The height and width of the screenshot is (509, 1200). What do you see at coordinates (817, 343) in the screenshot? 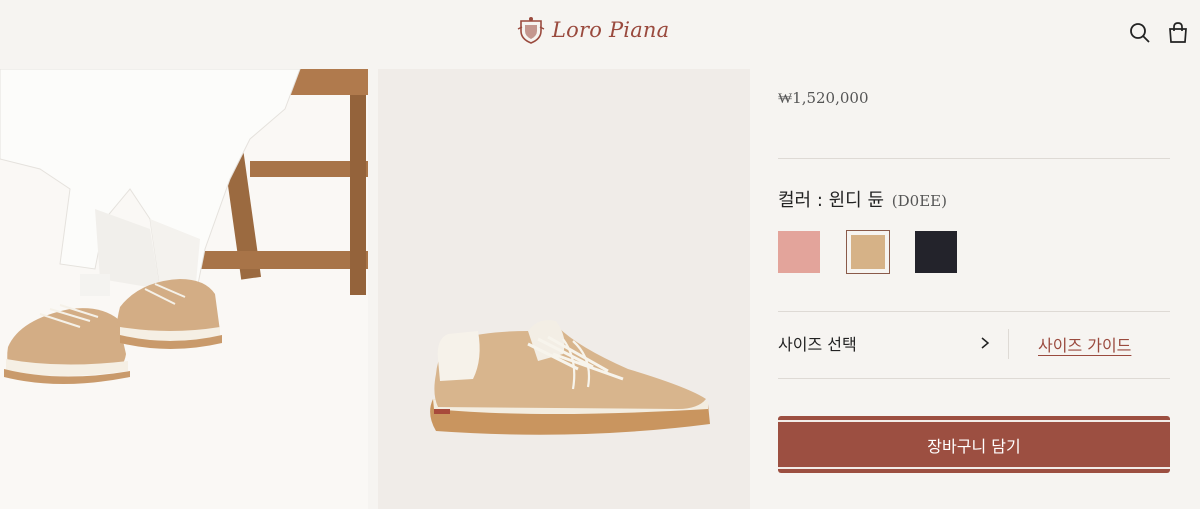
I see `size-select: 사이즈 선택` at bounding box center [817, 343].